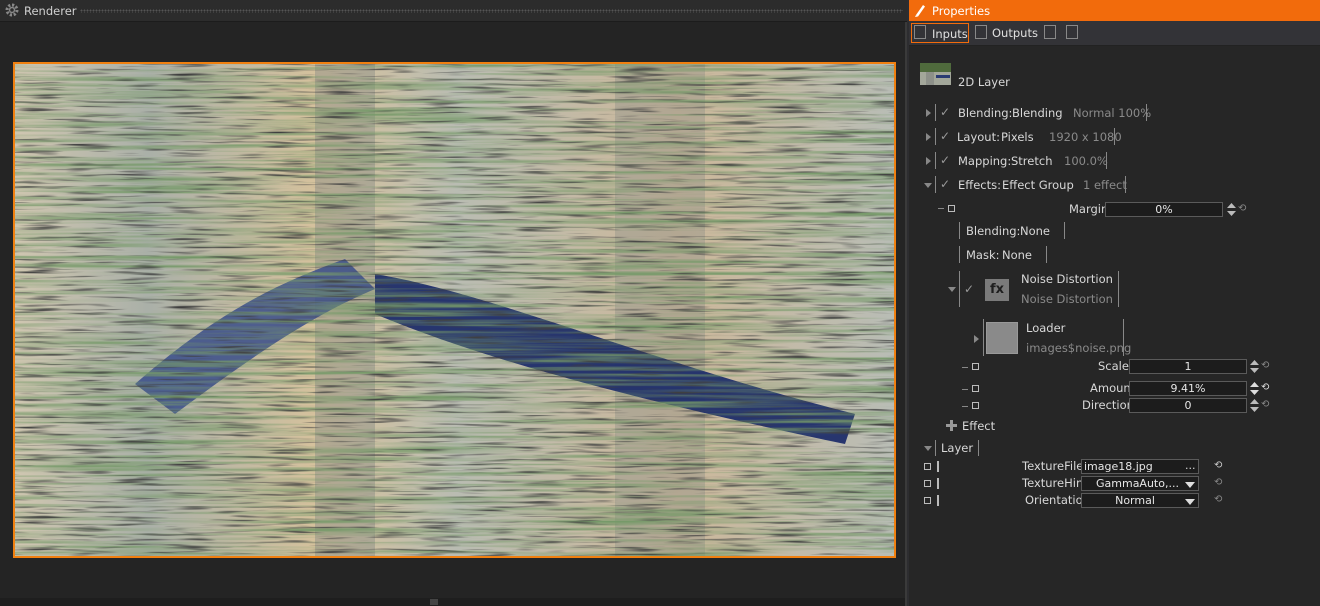  What do you see at coordinates (1254, 405) in the screenshot?
I see `direction-spinner-icon` at bounding box center [1254, 405].